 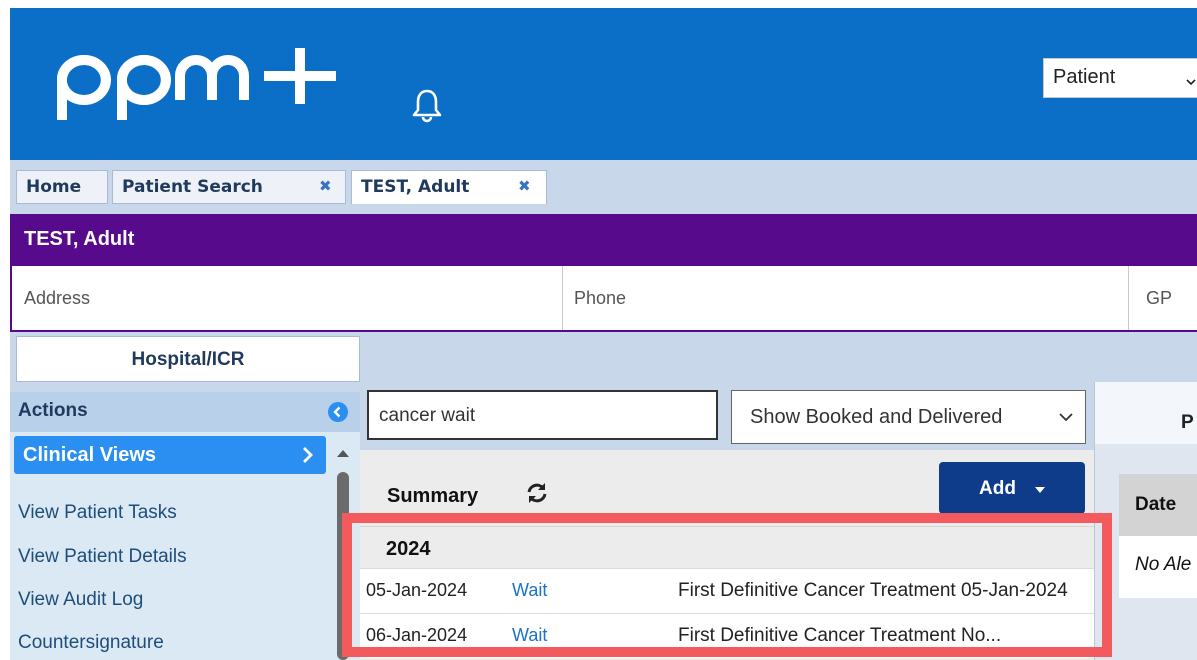 What do you see at coordinates (1040, 490) in the screenshot?
I see `caret-down-icon` at bounding box center [1040, 490].